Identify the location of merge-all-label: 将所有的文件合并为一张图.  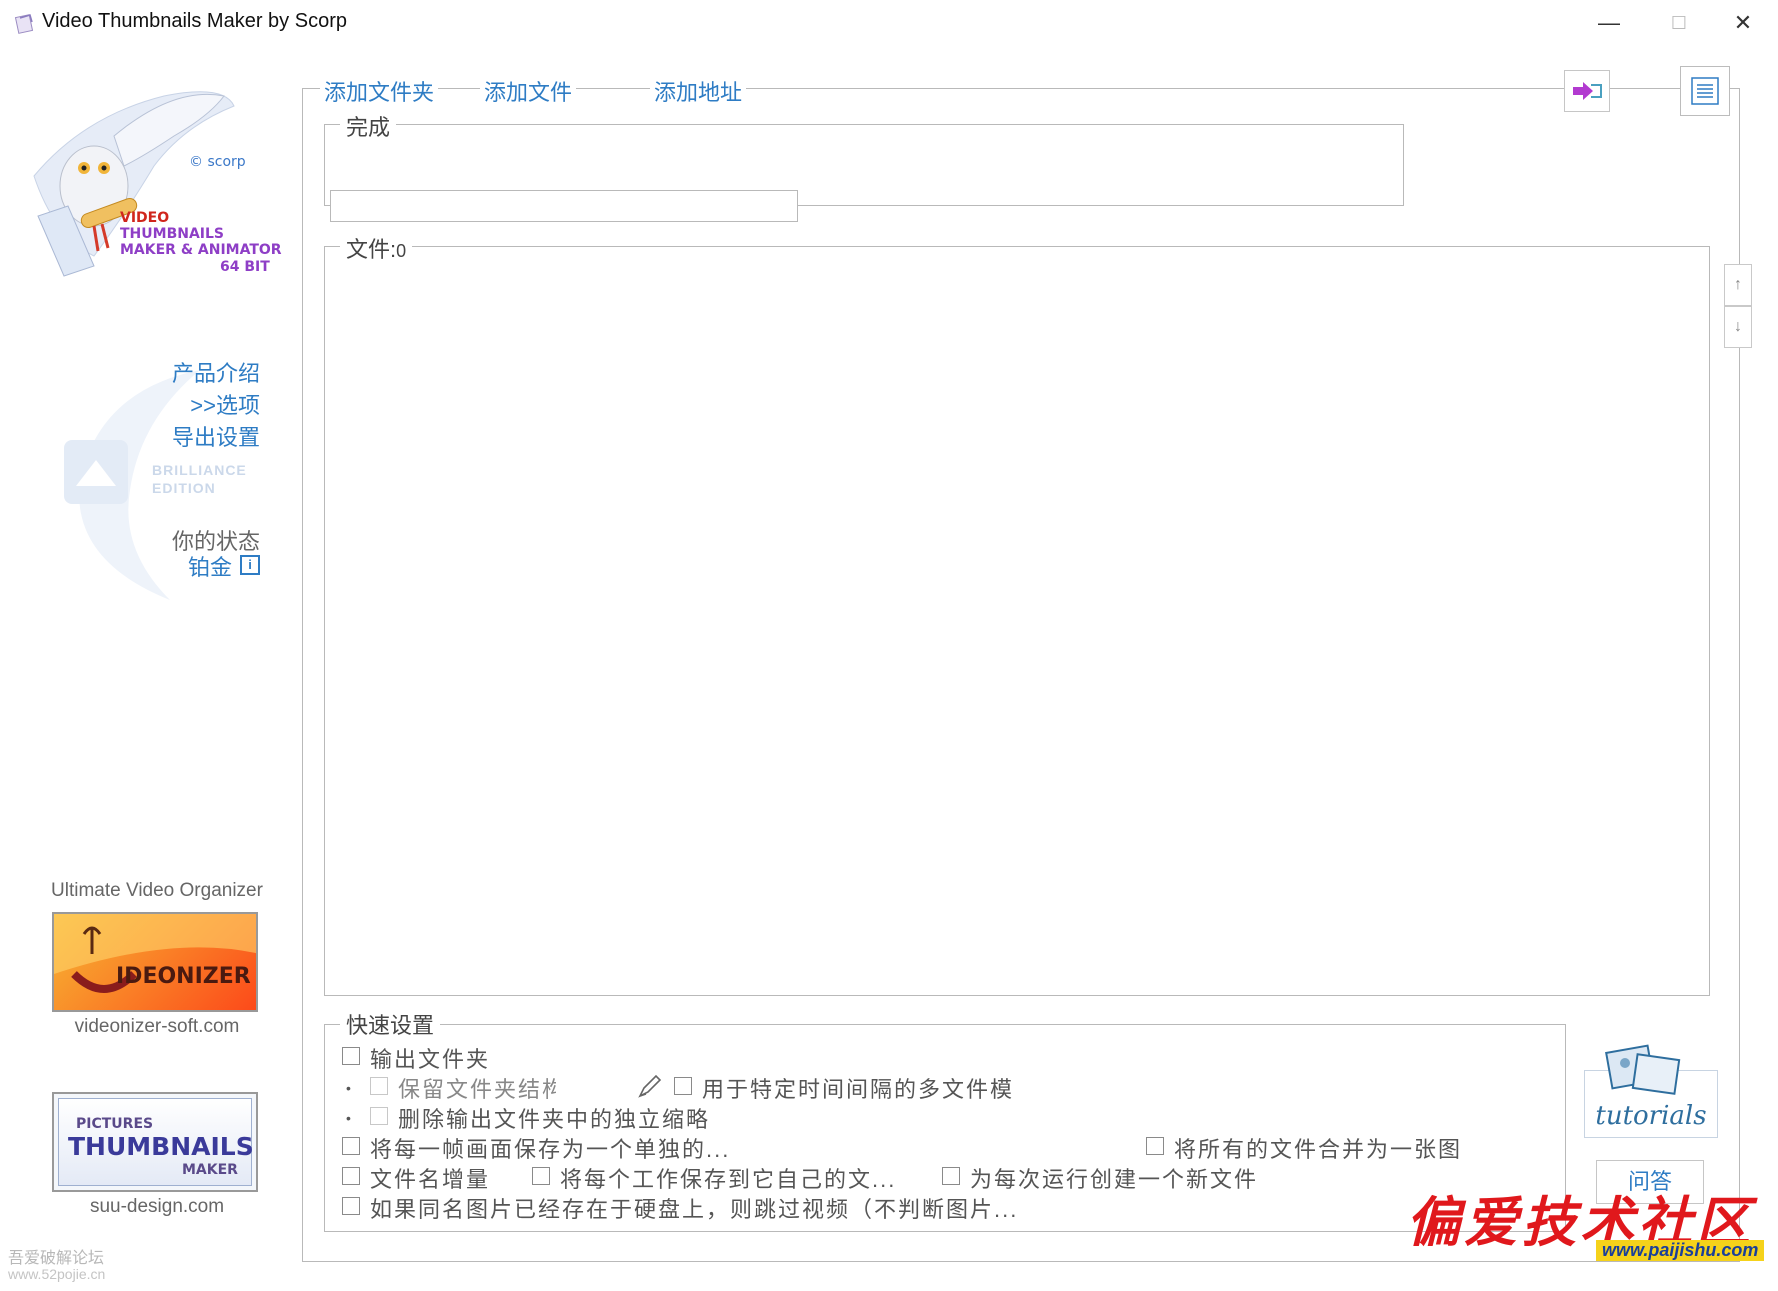
(1318, 1149).